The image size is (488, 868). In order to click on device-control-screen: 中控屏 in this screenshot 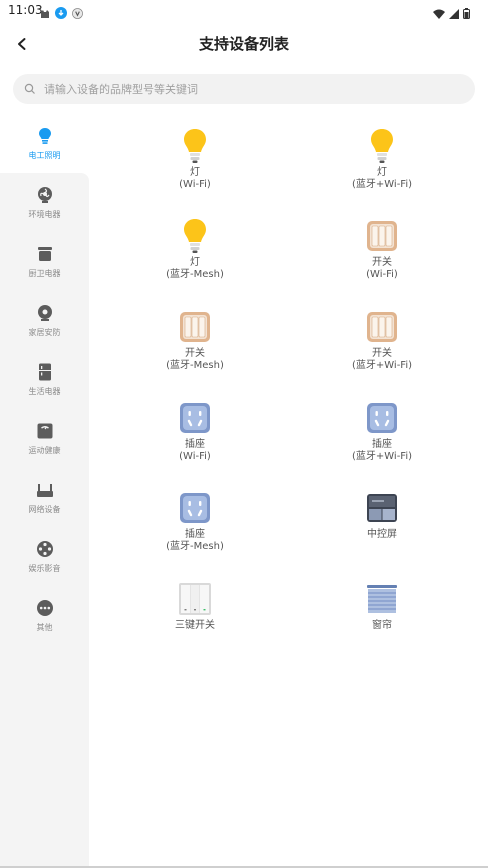, I will do `click(382, 515)`.